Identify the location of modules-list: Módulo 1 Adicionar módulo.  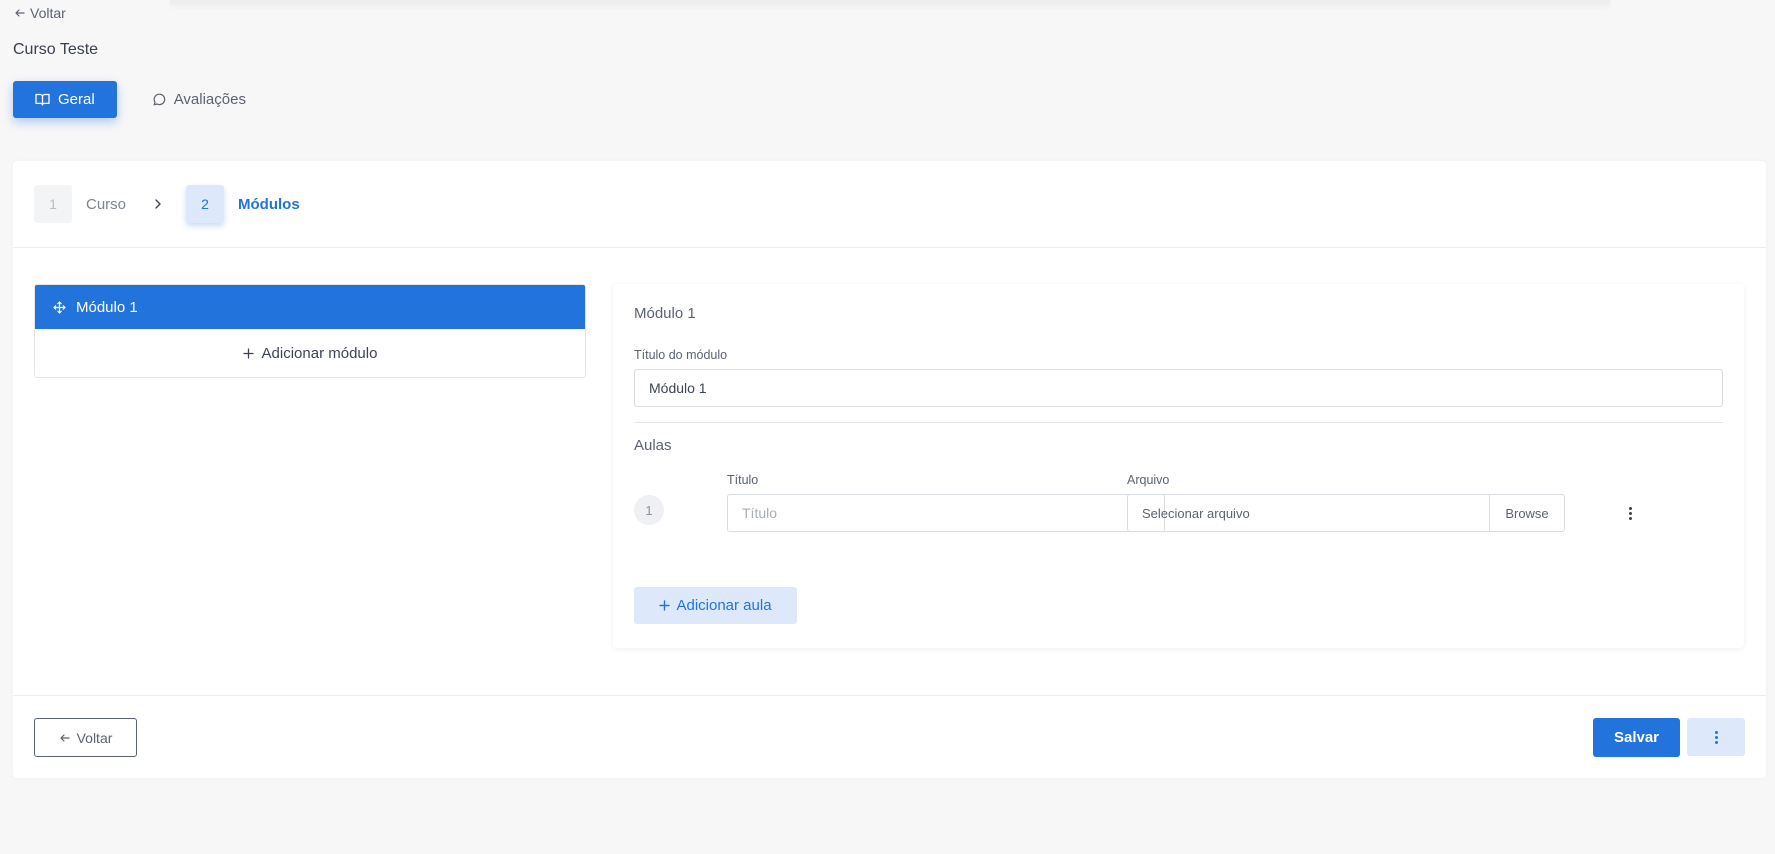
(310, 331).